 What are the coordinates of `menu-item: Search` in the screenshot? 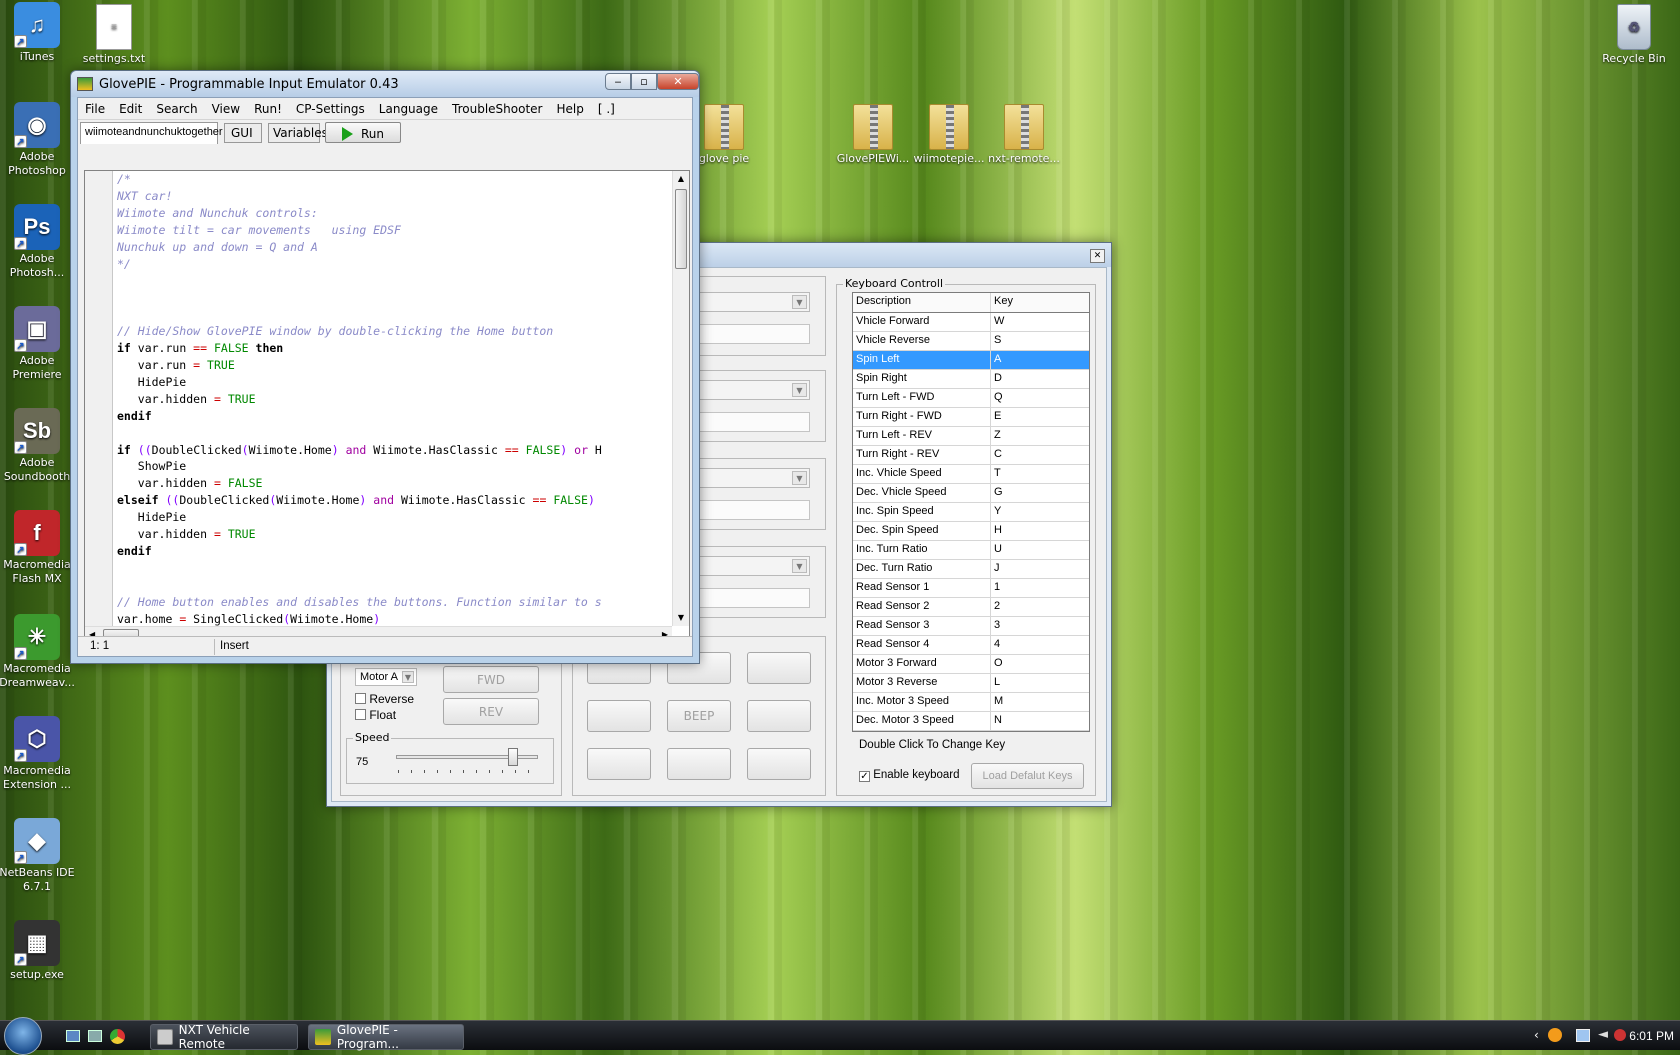 It's located at (176, 109).